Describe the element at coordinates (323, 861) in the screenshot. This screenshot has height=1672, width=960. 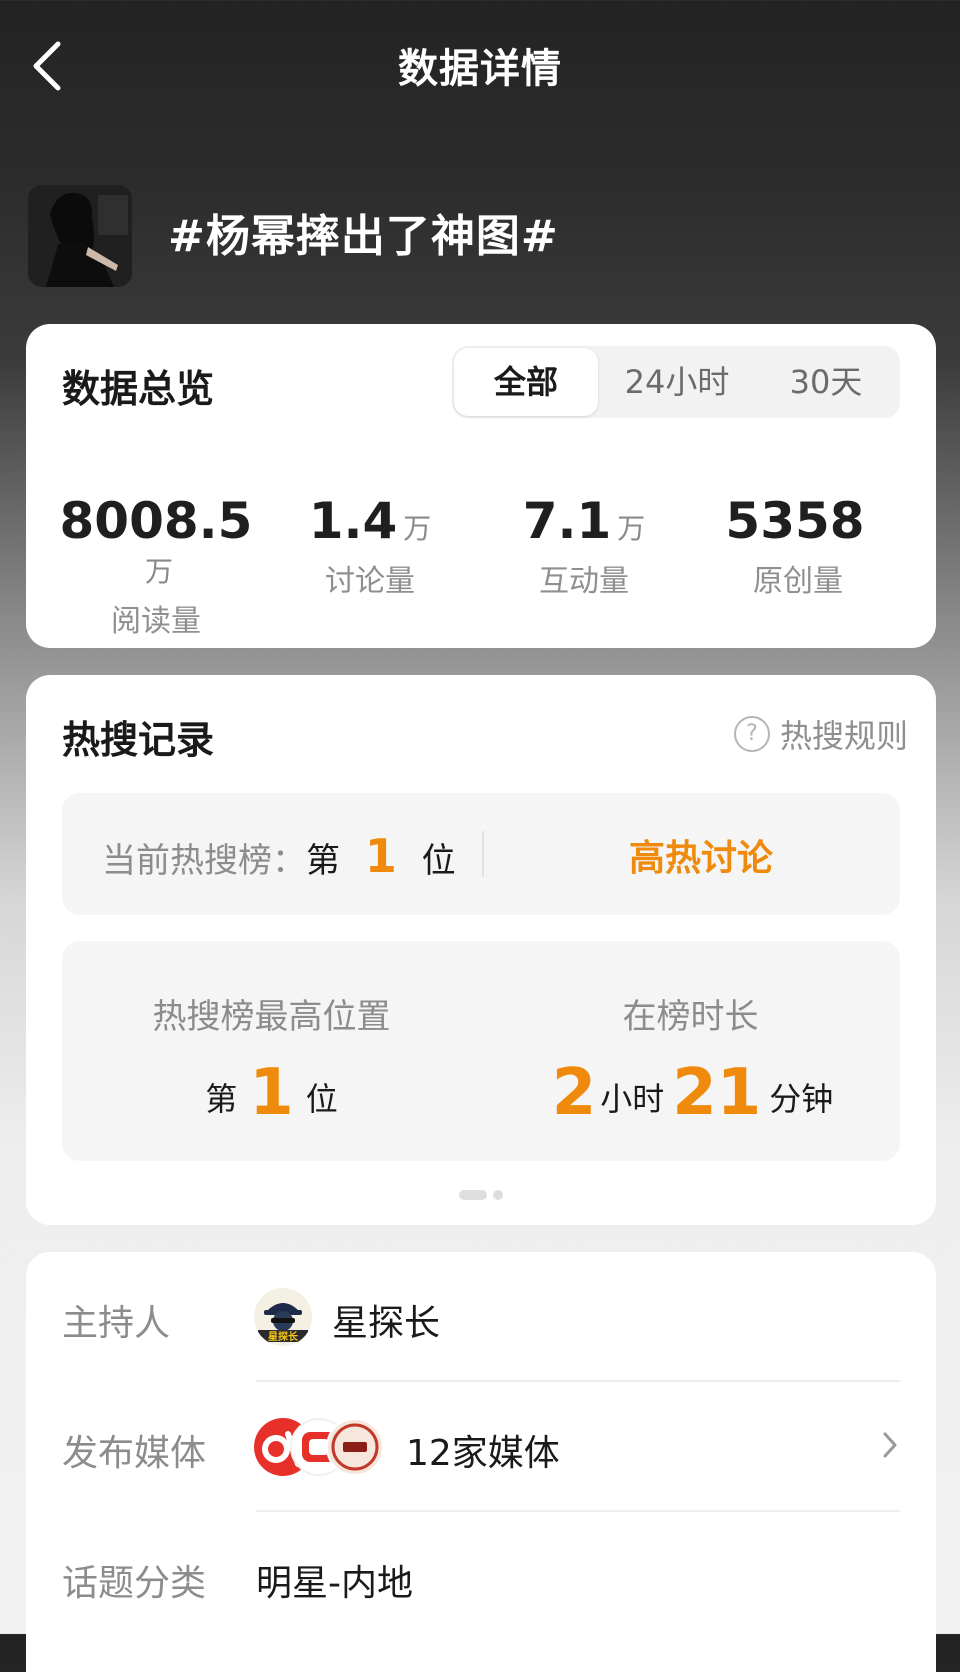
I see `current-rank-pre: 第` at that location.